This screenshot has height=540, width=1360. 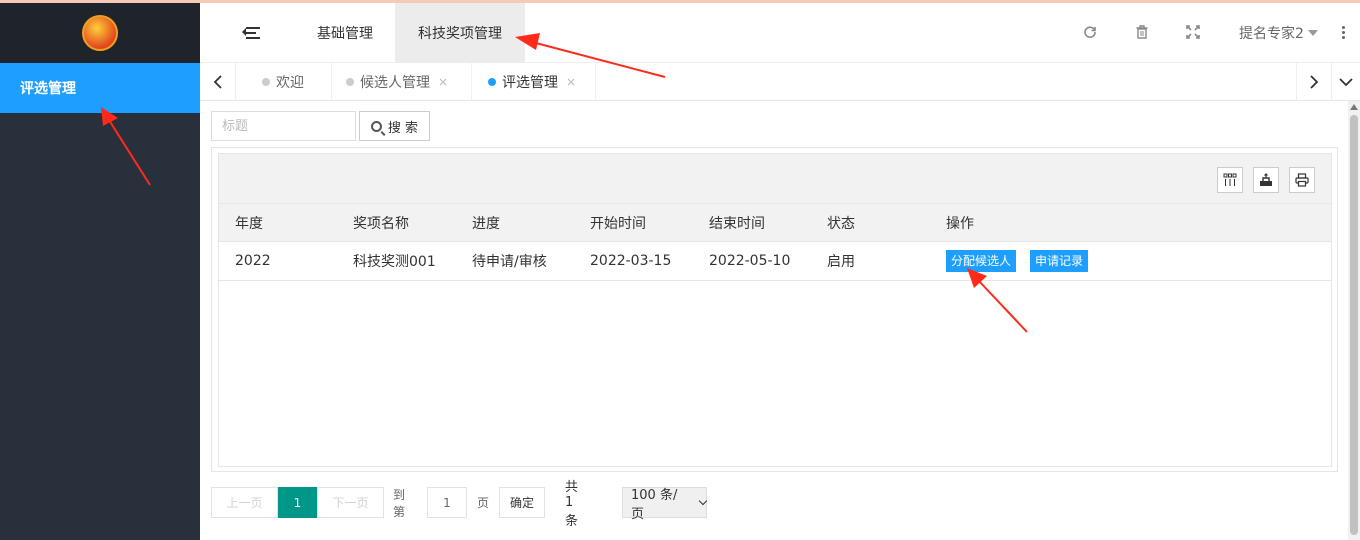 What do you see at coordinates (100, 88) in the screenshot?
I see `sidebar-item-review-management: 评选管理` at bounding box center [100, 88].